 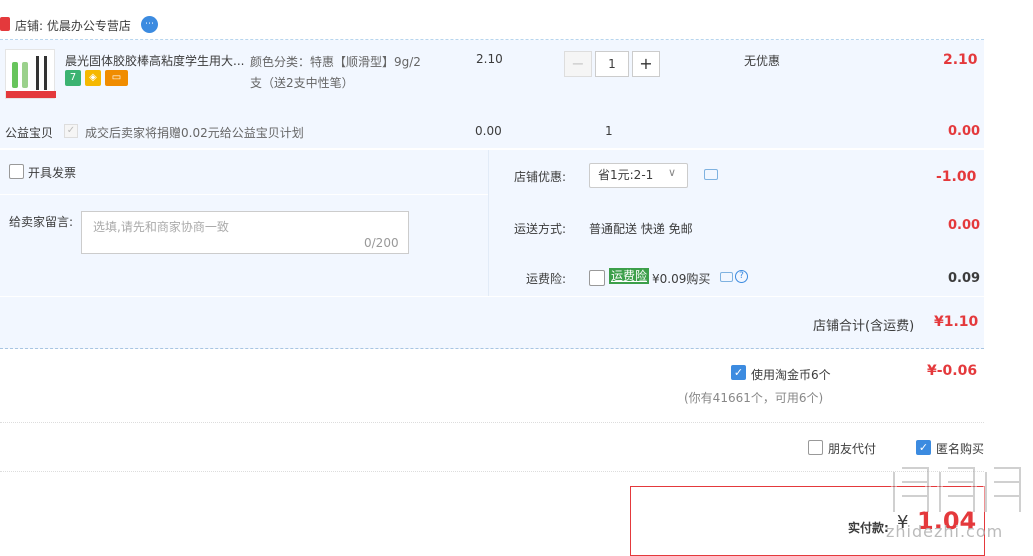 What do you see at coordinates (52, 172) in the screenshot?
I see `invoice-label: 开具发票` at bounding box center [52, 172].